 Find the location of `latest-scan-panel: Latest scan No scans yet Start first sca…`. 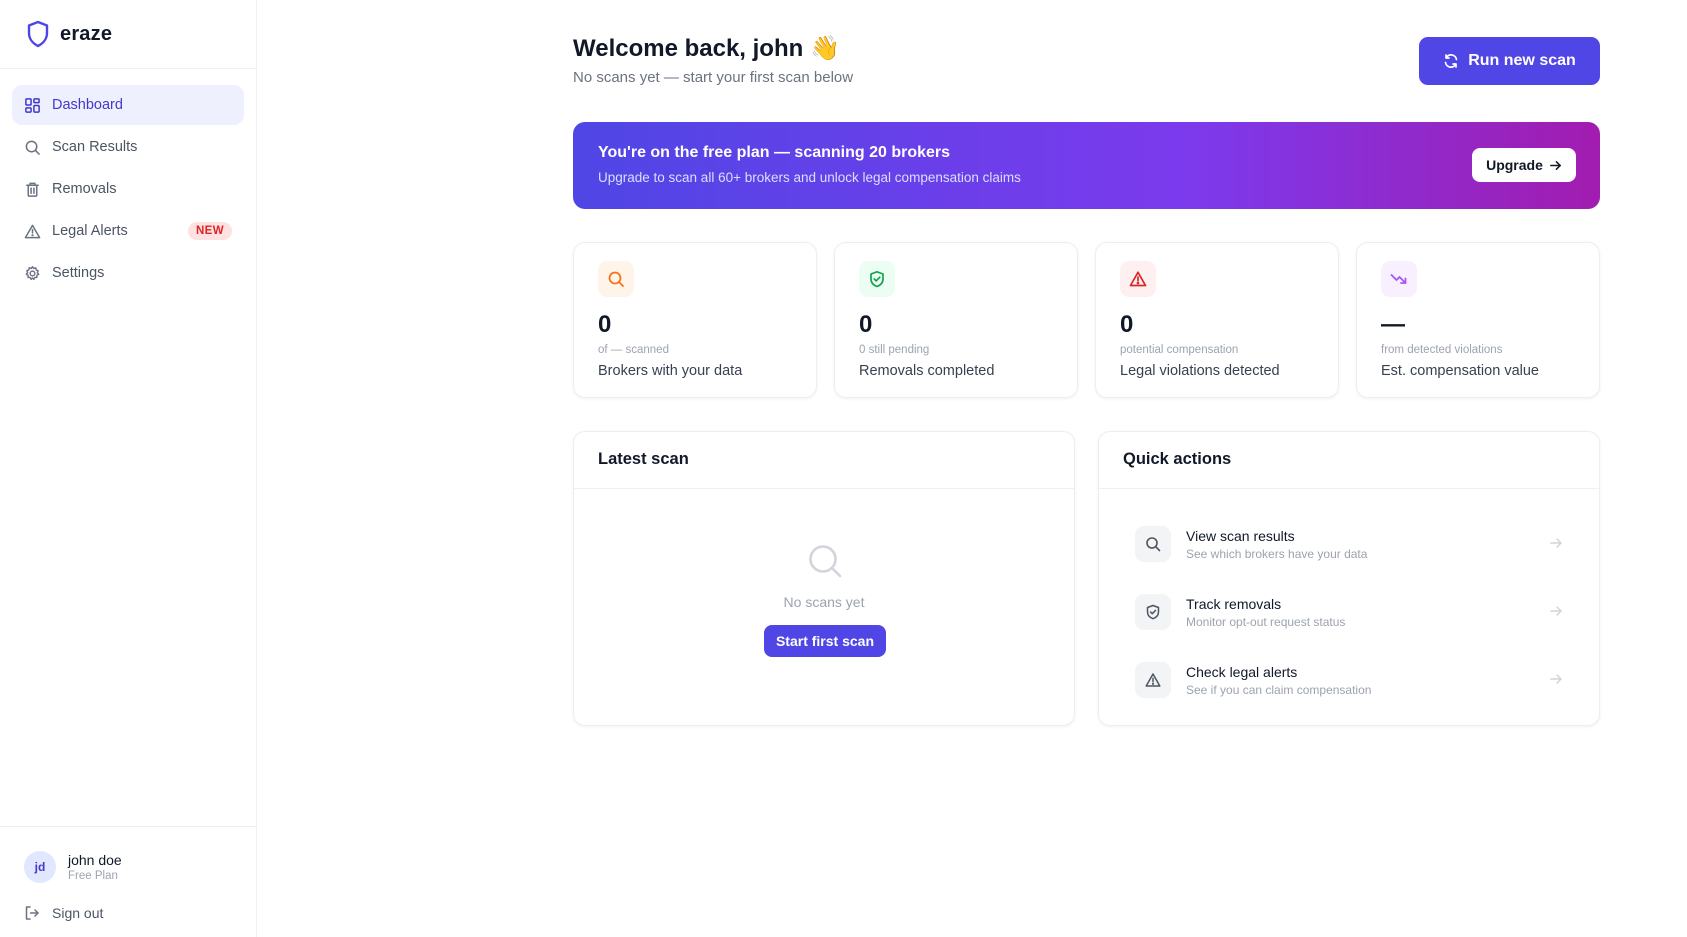

latest-scan-panel: Latest scan No scans yet Start first sca… is located at coordinates (824, 578).